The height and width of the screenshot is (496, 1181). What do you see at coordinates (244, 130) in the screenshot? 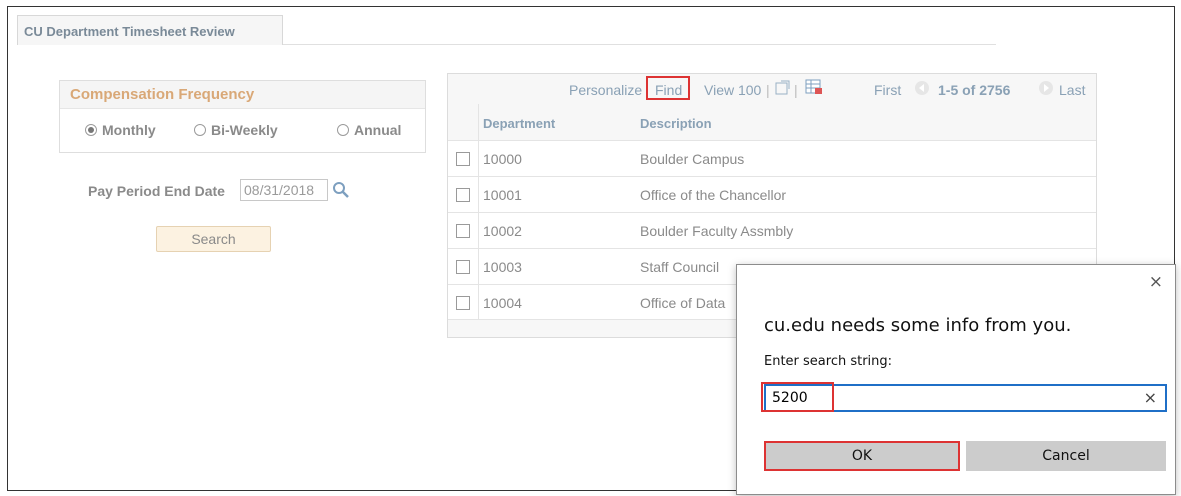
I see `radio-bi-weekly-label: Bi-Weekly` at bounding box center [244, 130].